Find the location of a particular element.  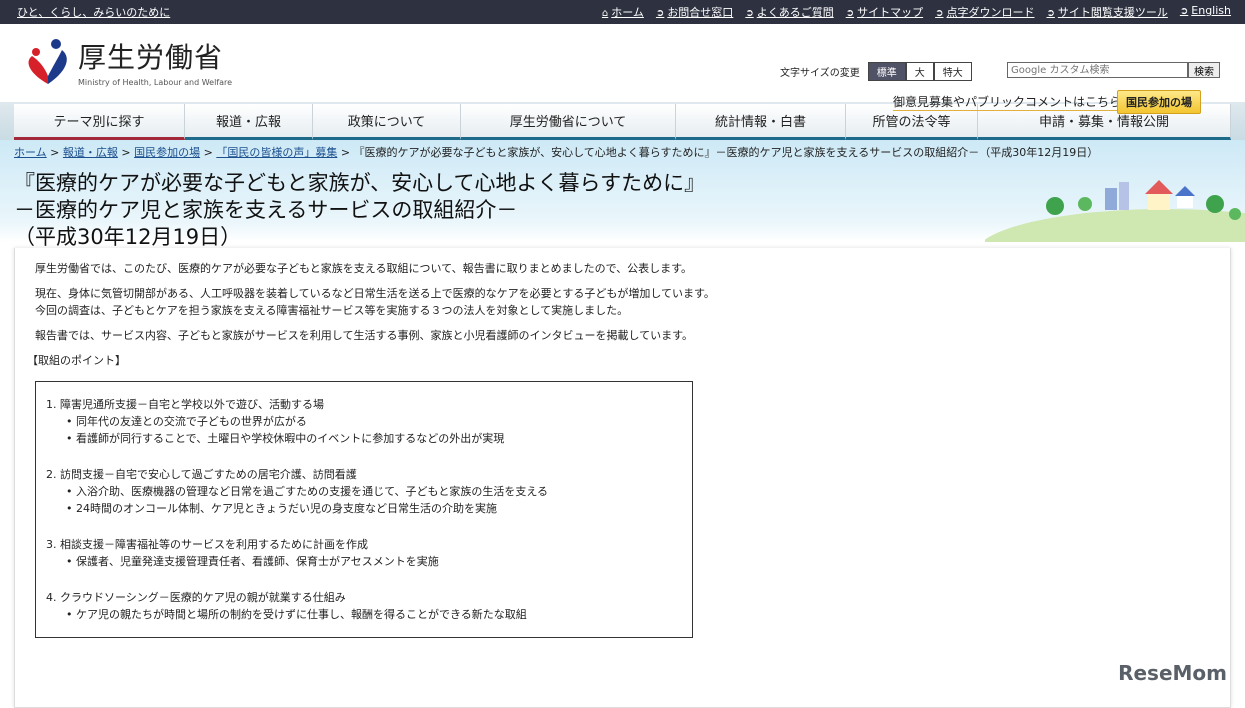

tagline-link: ひと、くらし、みらいのために is located at coordinates (93, 12).